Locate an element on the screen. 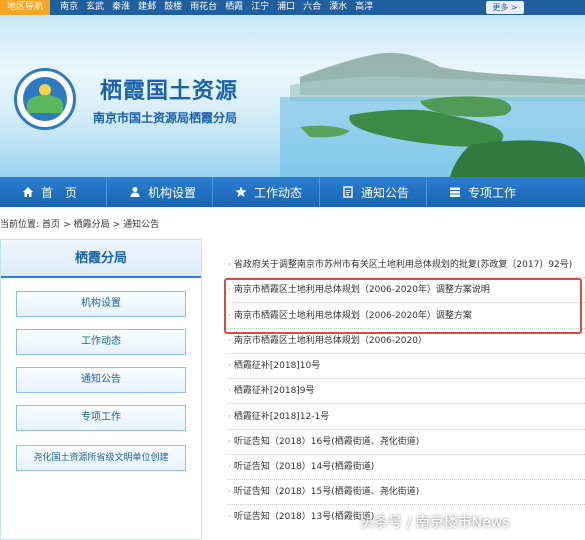  breadcrumb-branch: 栖霞分局 is located at coordinates (92, 225).